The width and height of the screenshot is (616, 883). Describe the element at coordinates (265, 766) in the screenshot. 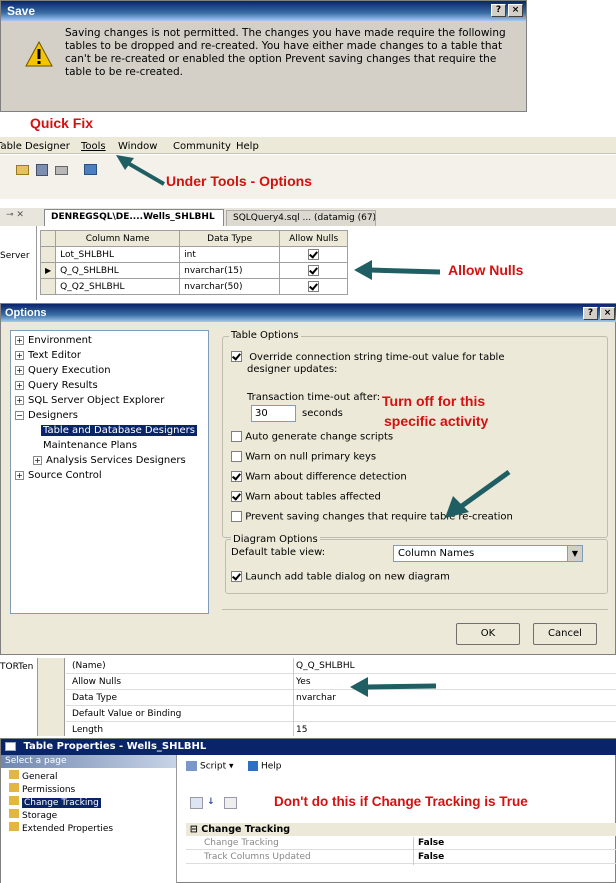

I see `help-link: Help` at that location.